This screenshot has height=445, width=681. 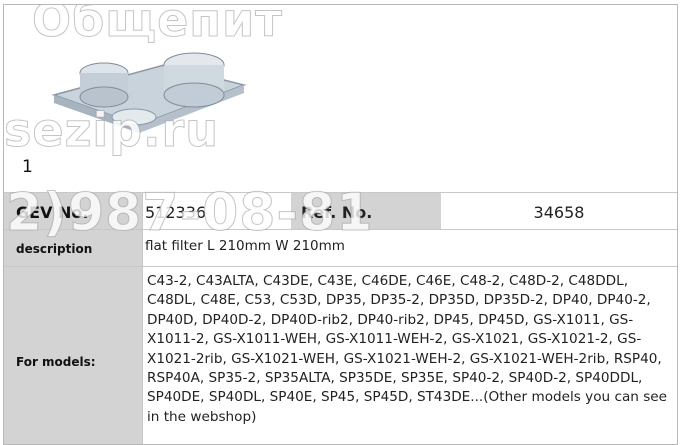 I want to click on ref-number-label: Ref. No., so click(x=366, y=211).